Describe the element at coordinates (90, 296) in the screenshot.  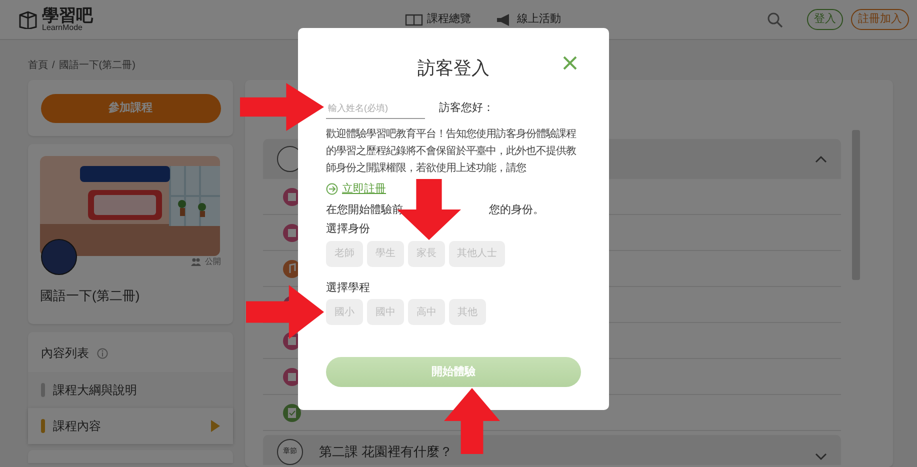
I see `course-title: 國語一下(第二冊)` at that location.